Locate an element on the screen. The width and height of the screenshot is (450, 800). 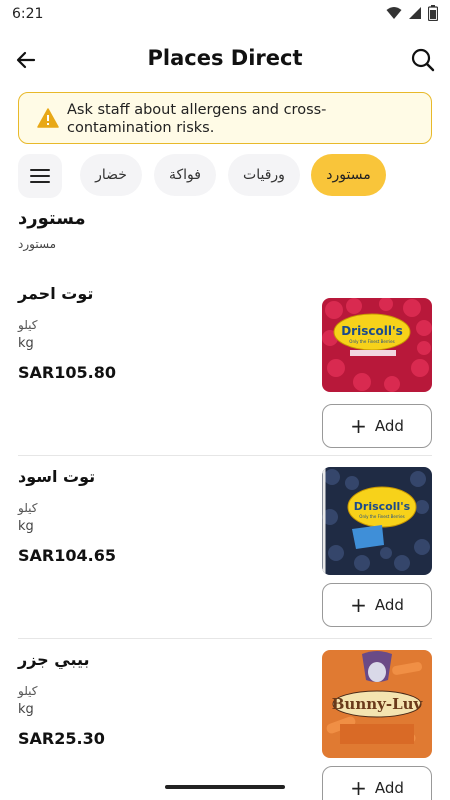
category-chip-vegetables: خضار is located at coordinates (111, 175).